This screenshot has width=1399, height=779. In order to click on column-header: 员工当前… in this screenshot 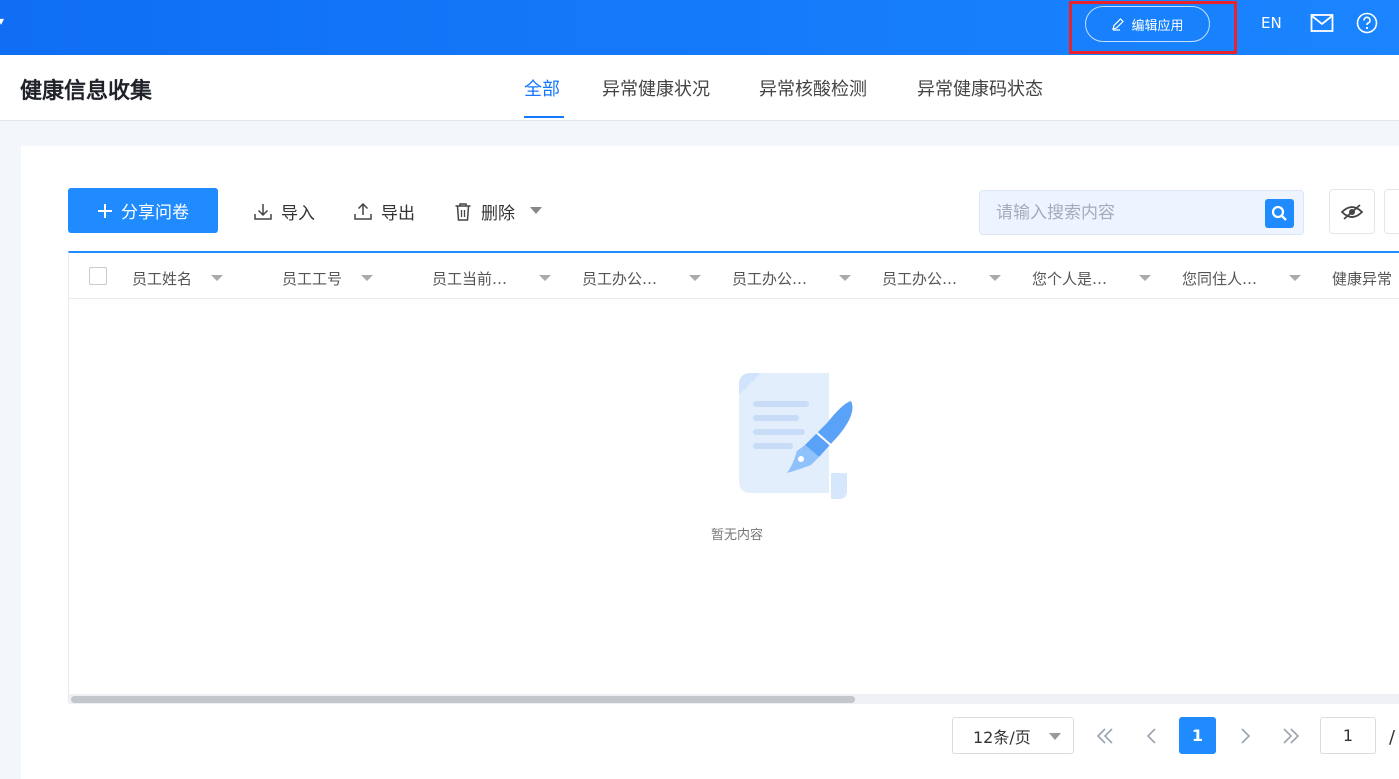, I will do `click(470, 279)`.